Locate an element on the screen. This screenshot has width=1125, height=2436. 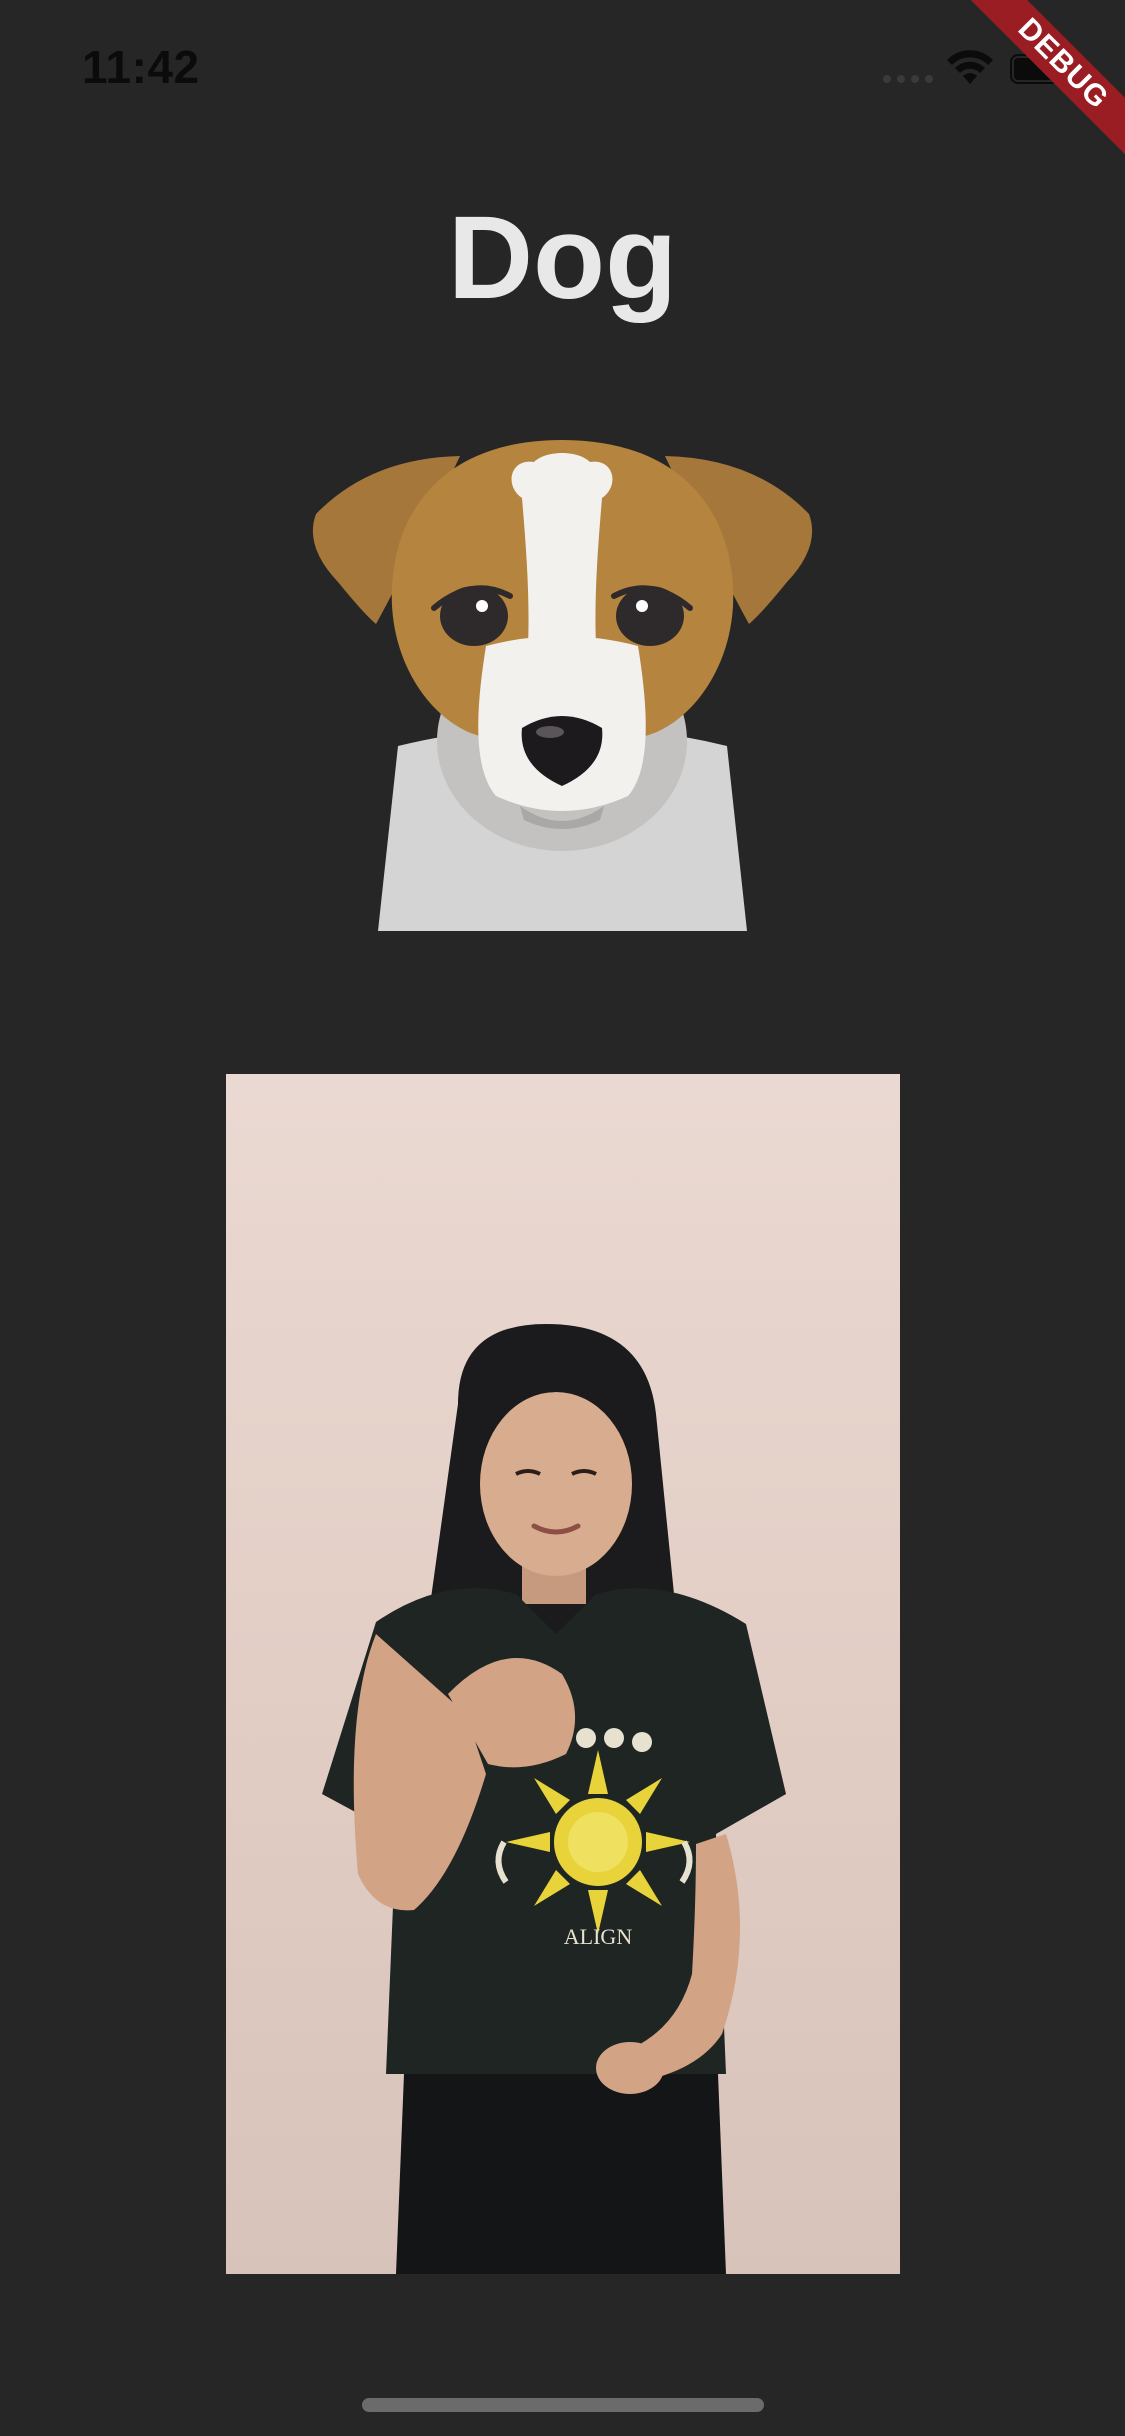
shirt-text: ALIGN is located at coordinates (598, 1936).